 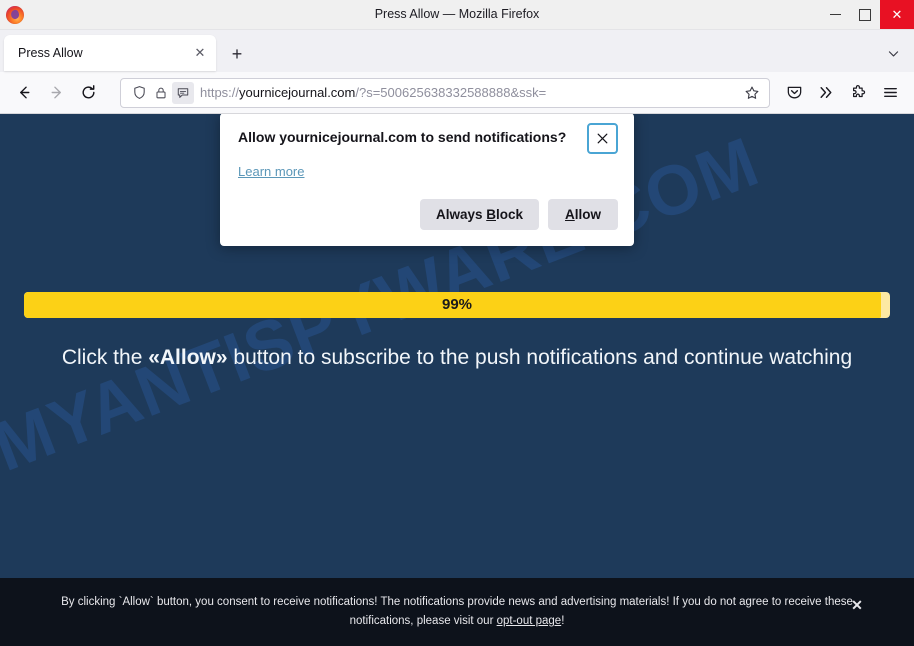 I want to click on cta-prefix: Click the, so click(x=105, y=357).